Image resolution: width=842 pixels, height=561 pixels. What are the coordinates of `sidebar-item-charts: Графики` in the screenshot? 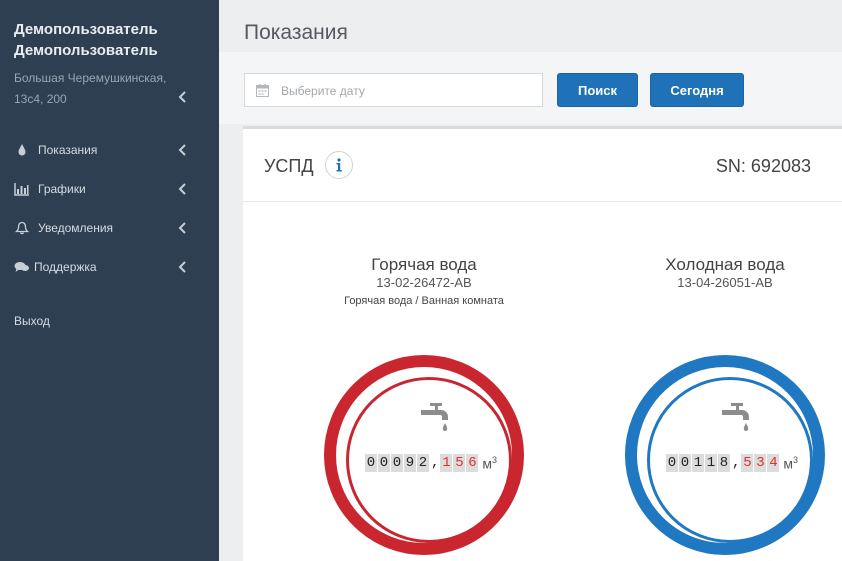 It's located at (109, 189).